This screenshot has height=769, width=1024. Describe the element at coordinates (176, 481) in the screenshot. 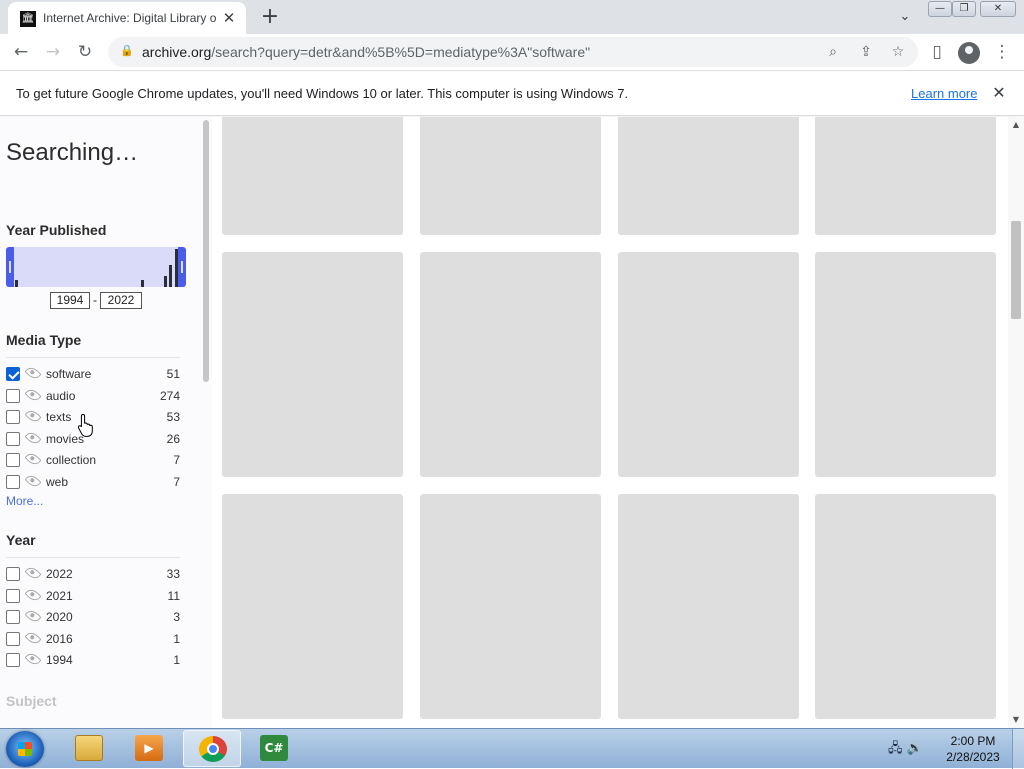

I see `facet-count: 7` at that location.